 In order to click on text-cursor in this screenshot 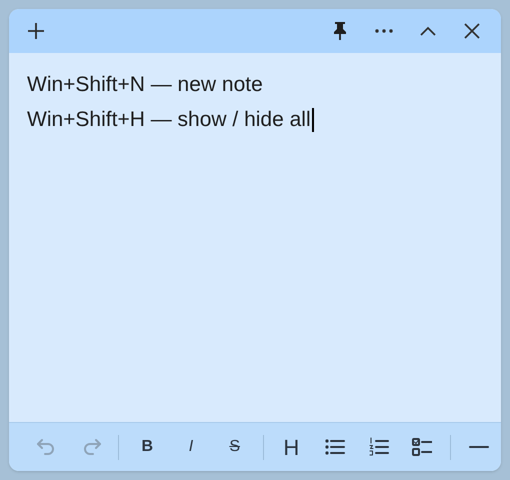, I will do `click(313, 120)`.